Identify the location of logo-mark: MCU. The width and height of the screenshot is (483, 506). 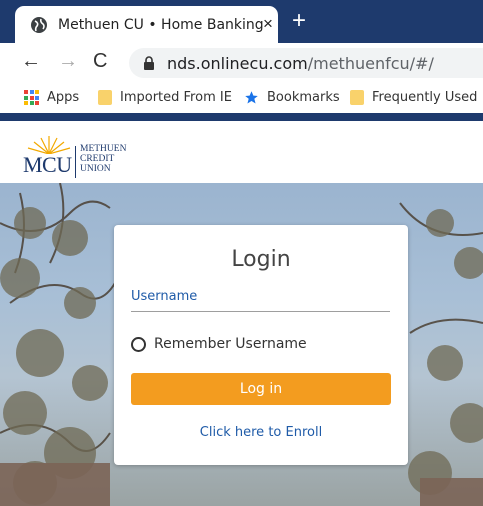
(47, 164).